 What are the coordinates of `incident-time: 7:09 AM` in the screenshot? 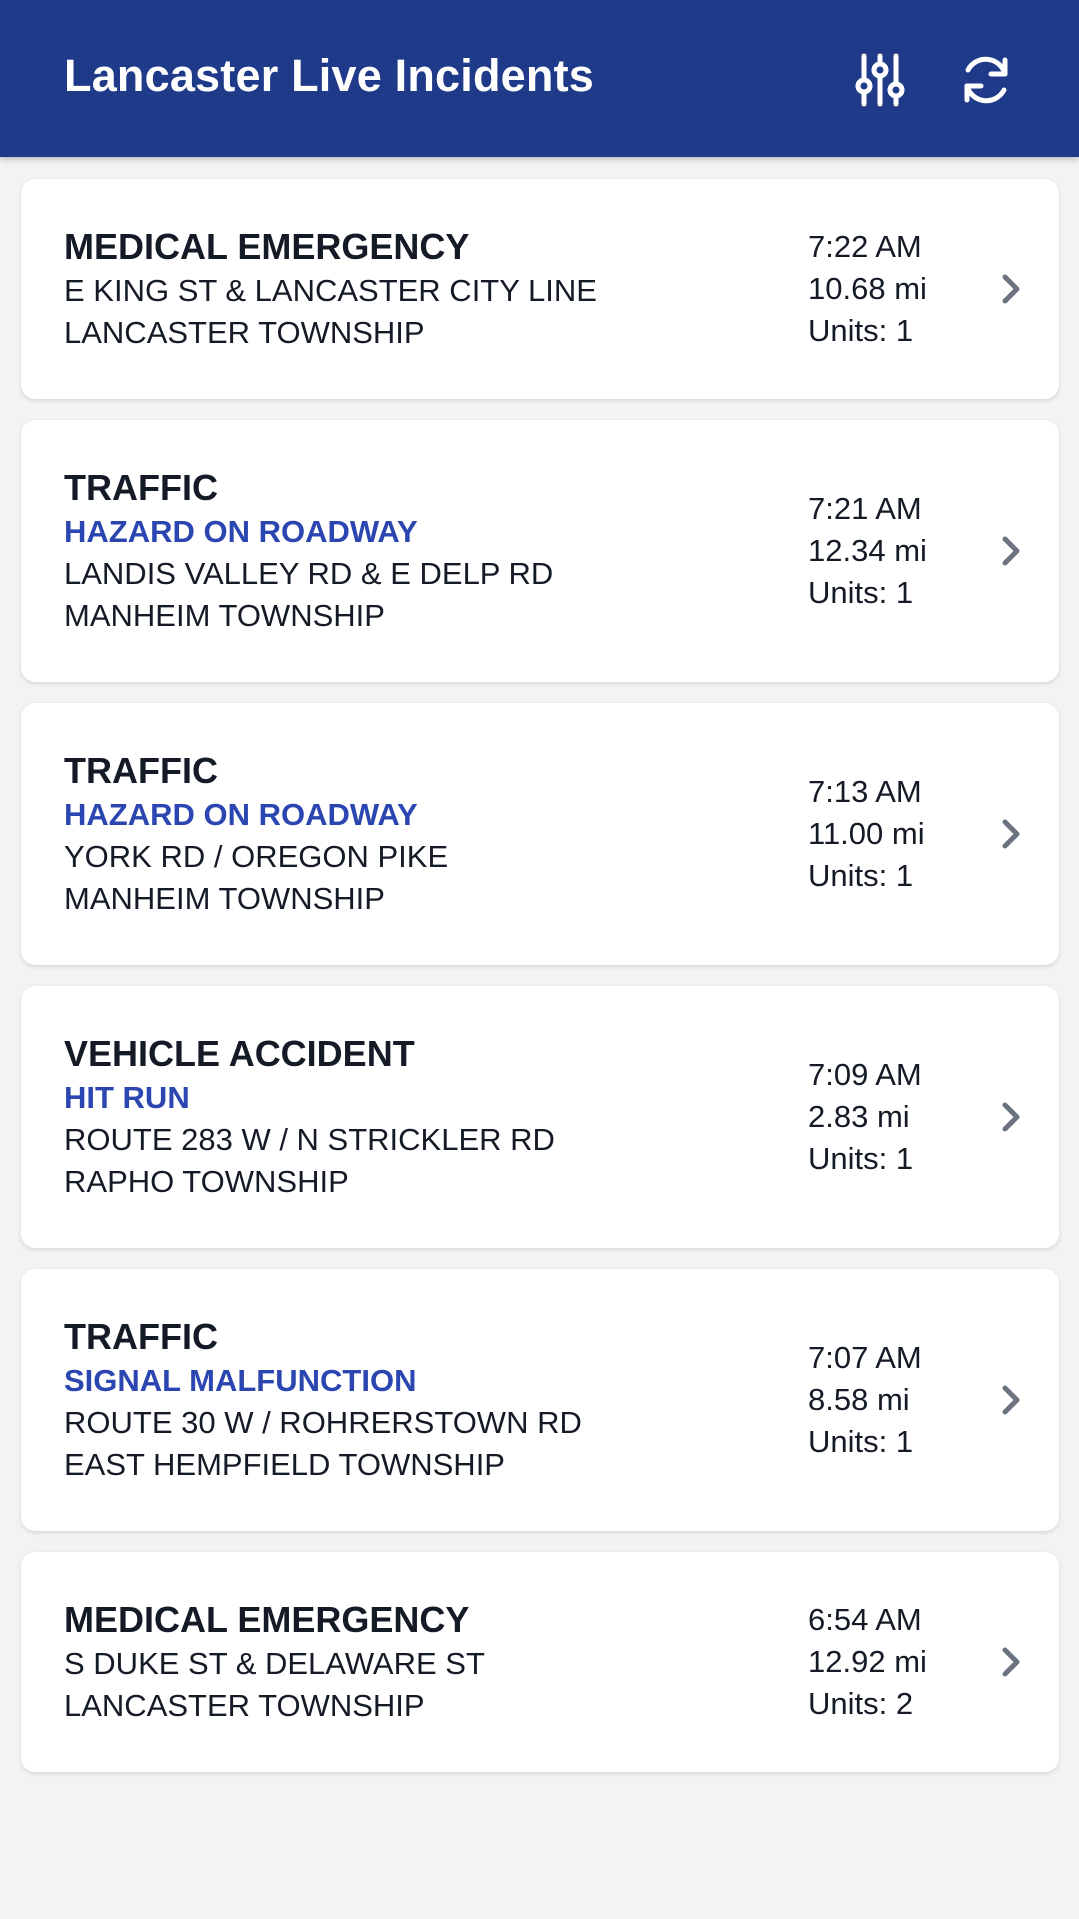 It's located at (865, 1074).